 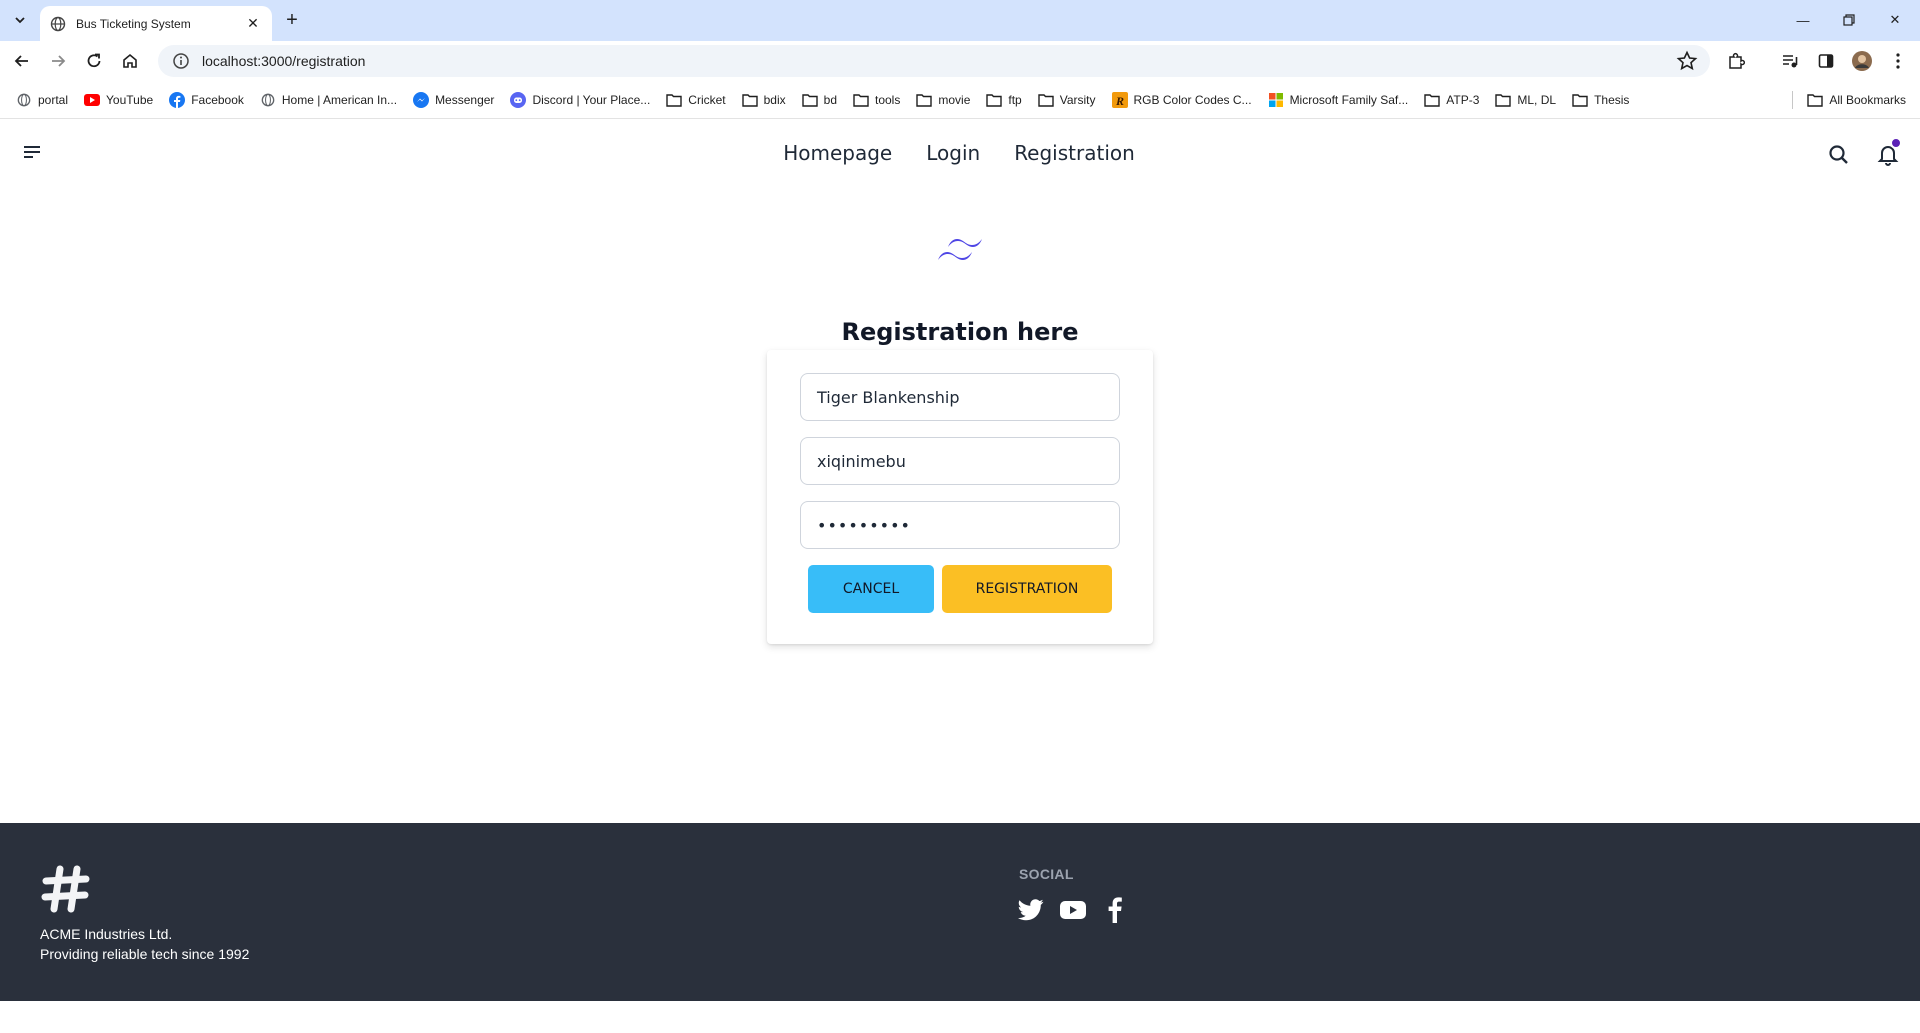 I want to click on registration-submit-button: REGISTRATION, so click(x=1027, y=589).